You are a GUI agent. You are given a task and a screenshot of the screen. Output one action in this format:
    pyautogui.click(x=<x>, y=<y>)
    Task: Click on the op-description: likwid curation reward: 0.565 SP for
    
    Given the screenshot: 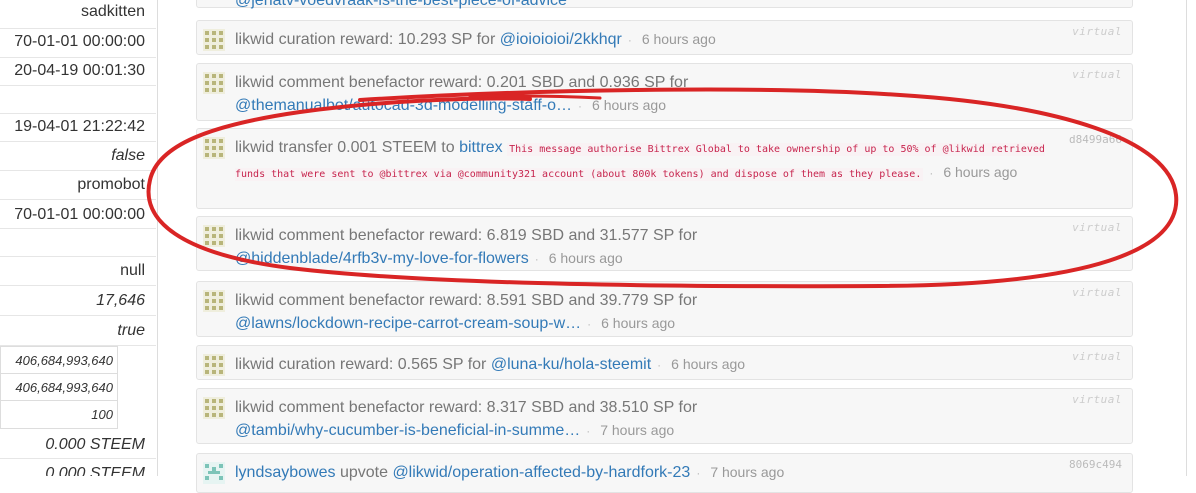 What is the action you would take?
    pyautogui.click(x=363, y=364)
    